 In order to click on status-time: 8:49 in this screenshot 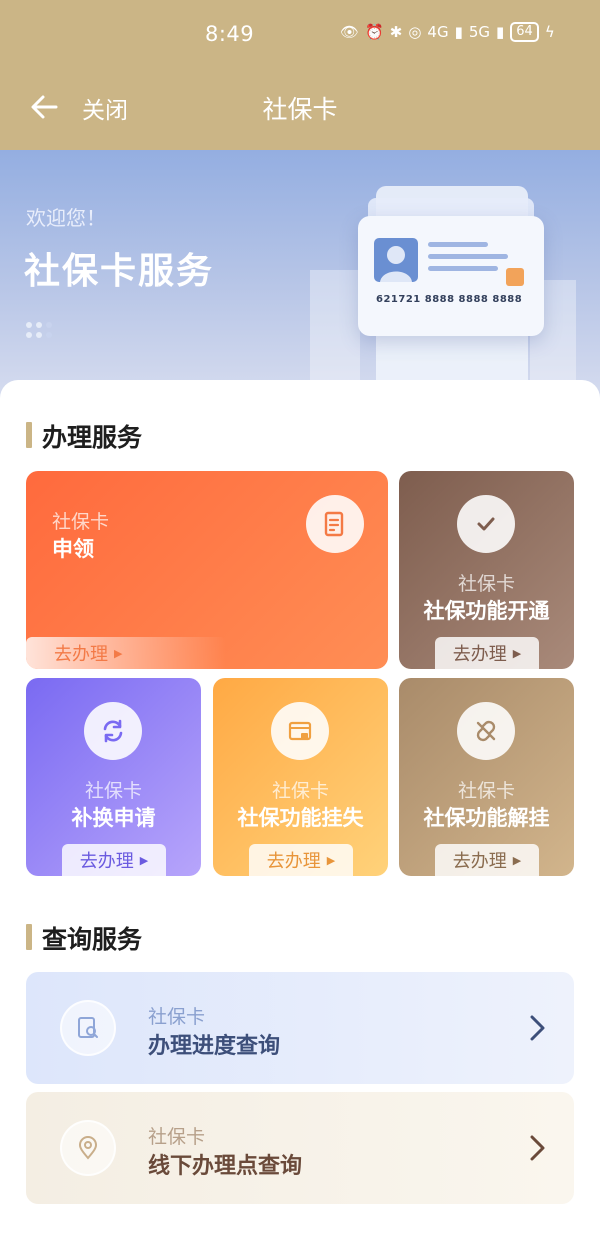, I will do `click(230, 34)`.